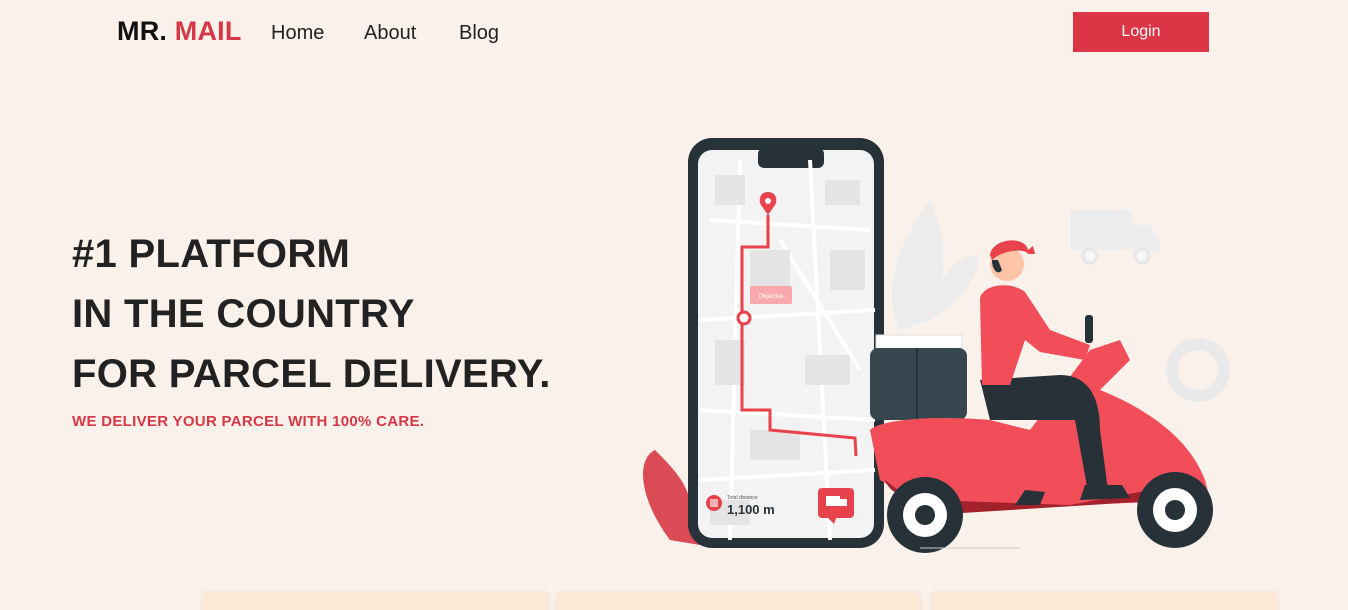 This screenshot has width=1348, height=610. I want to click on distance-label: Total distance, so click(742, 498).